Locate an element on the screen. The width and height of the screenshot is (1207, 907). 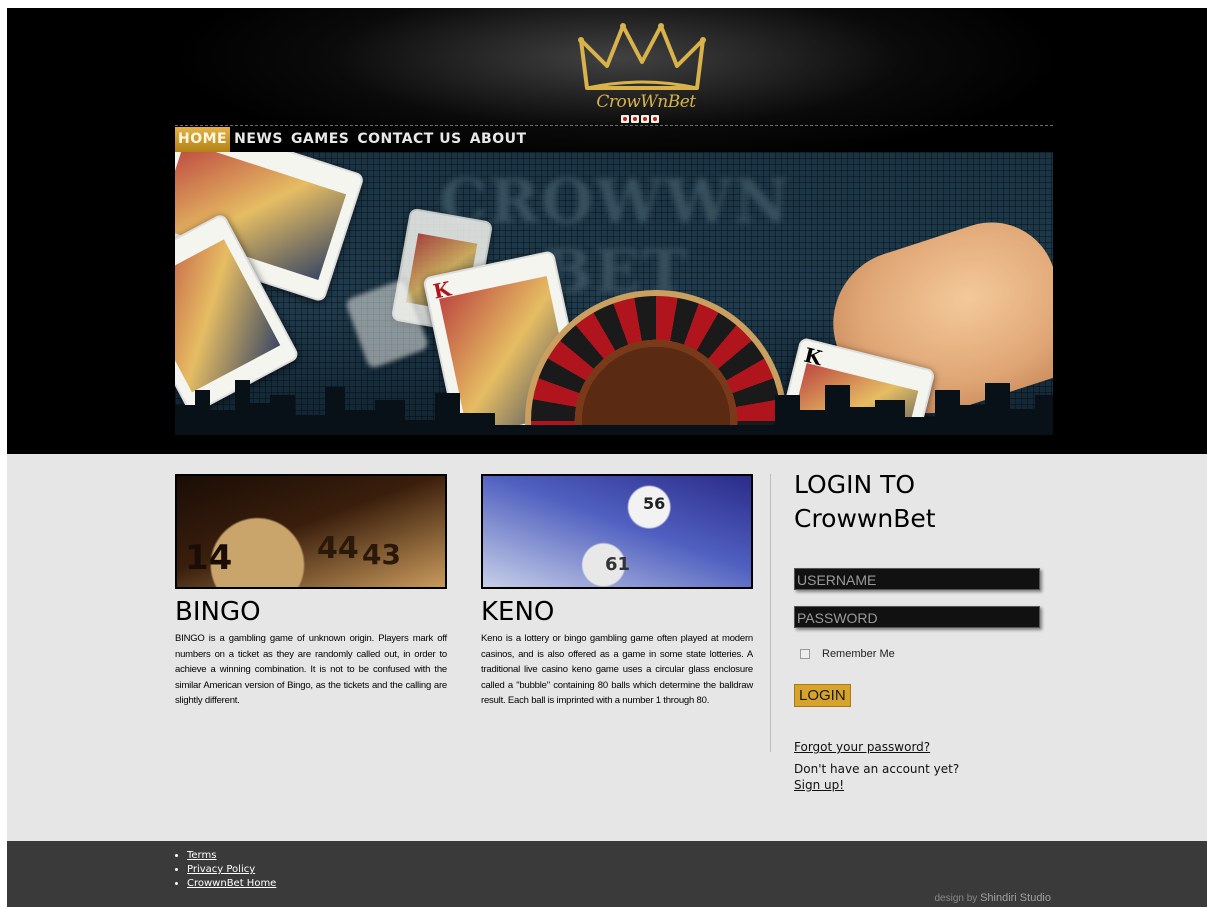
footer-link-item: CrowwnBet Home is located at coordinates (231, 884).